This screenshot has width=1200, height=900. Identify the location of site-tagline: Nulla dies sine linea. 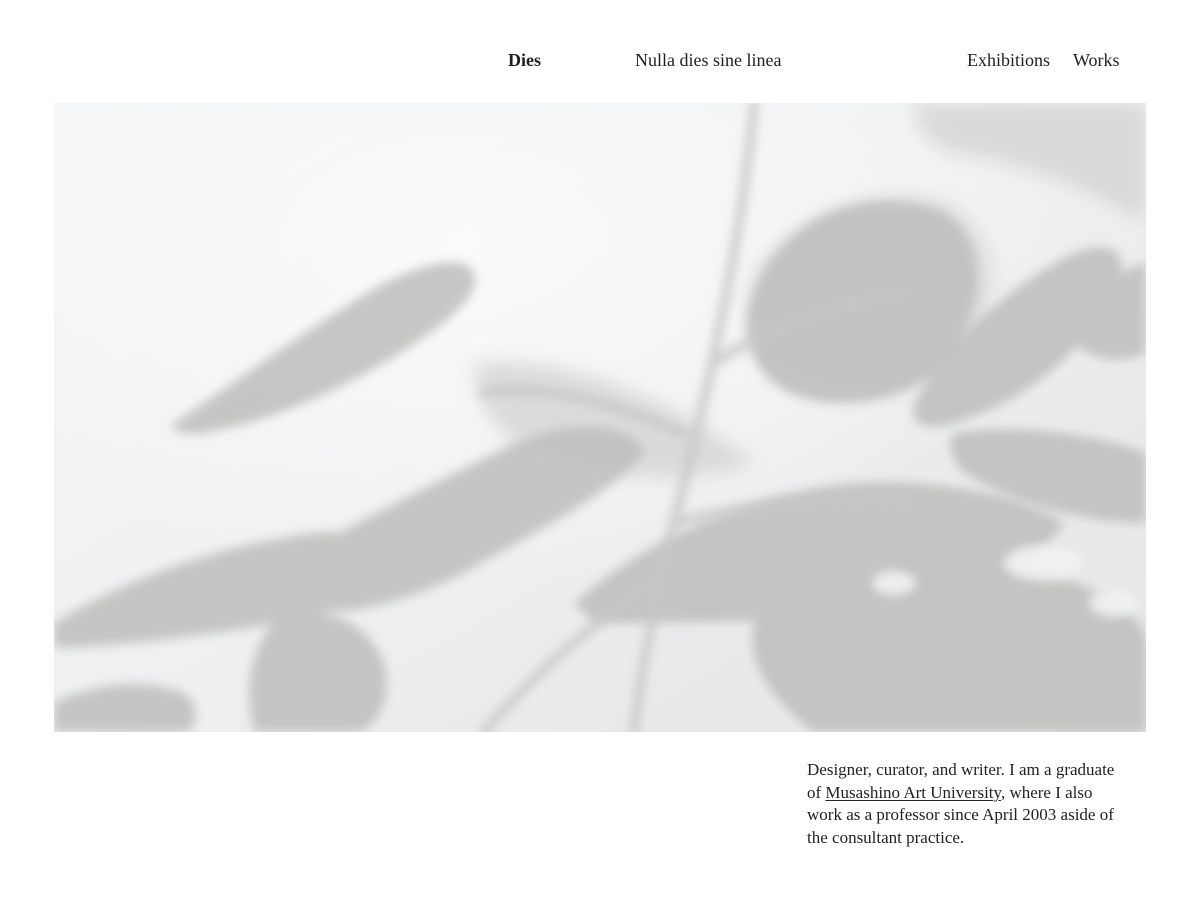
(708, 60).